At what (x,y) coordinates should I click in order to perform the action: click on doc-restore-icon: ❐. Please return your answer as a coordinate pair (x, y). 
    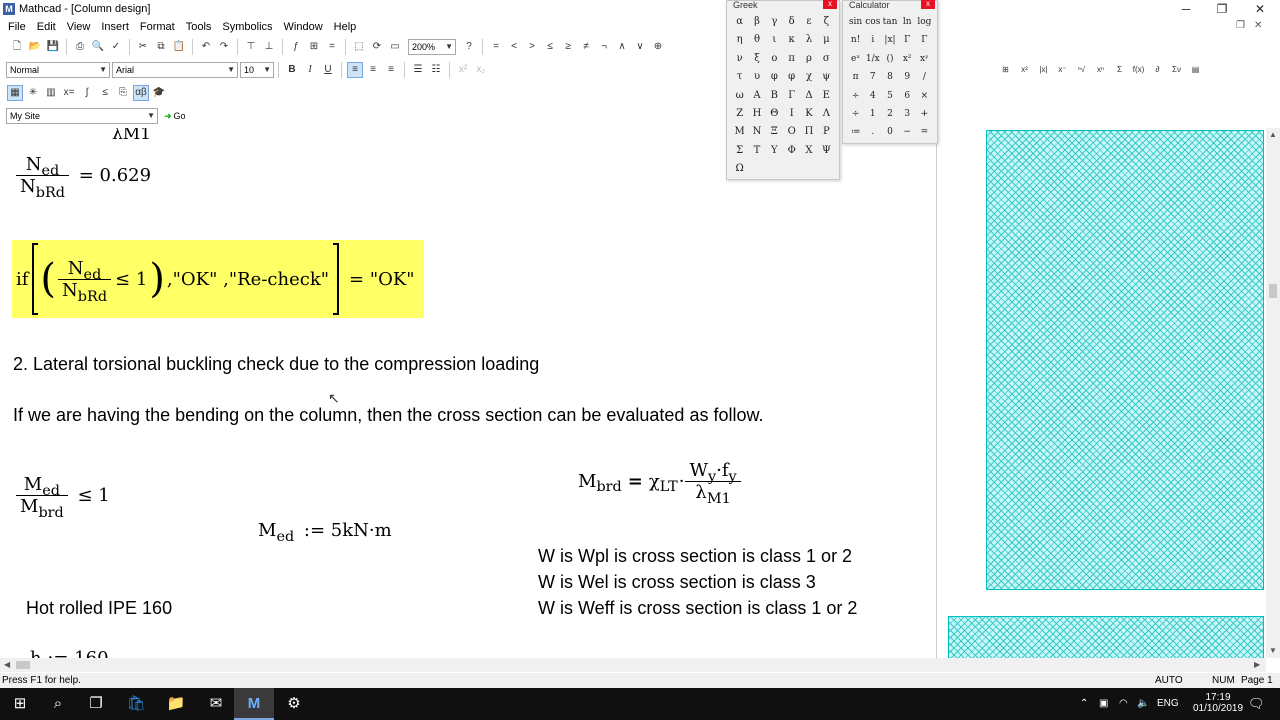
    Looking at the image, I should click on (1240, 25).